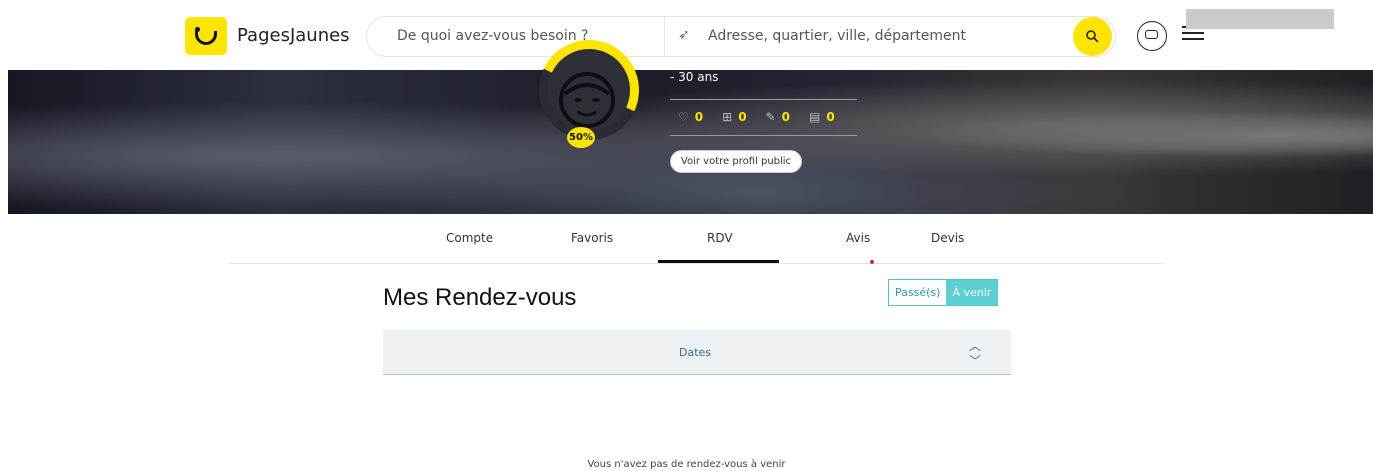 Image resolution: width=1373 pixels, height=471 pixels. I want to click on heart-icon: ♡, so click(683, 117).